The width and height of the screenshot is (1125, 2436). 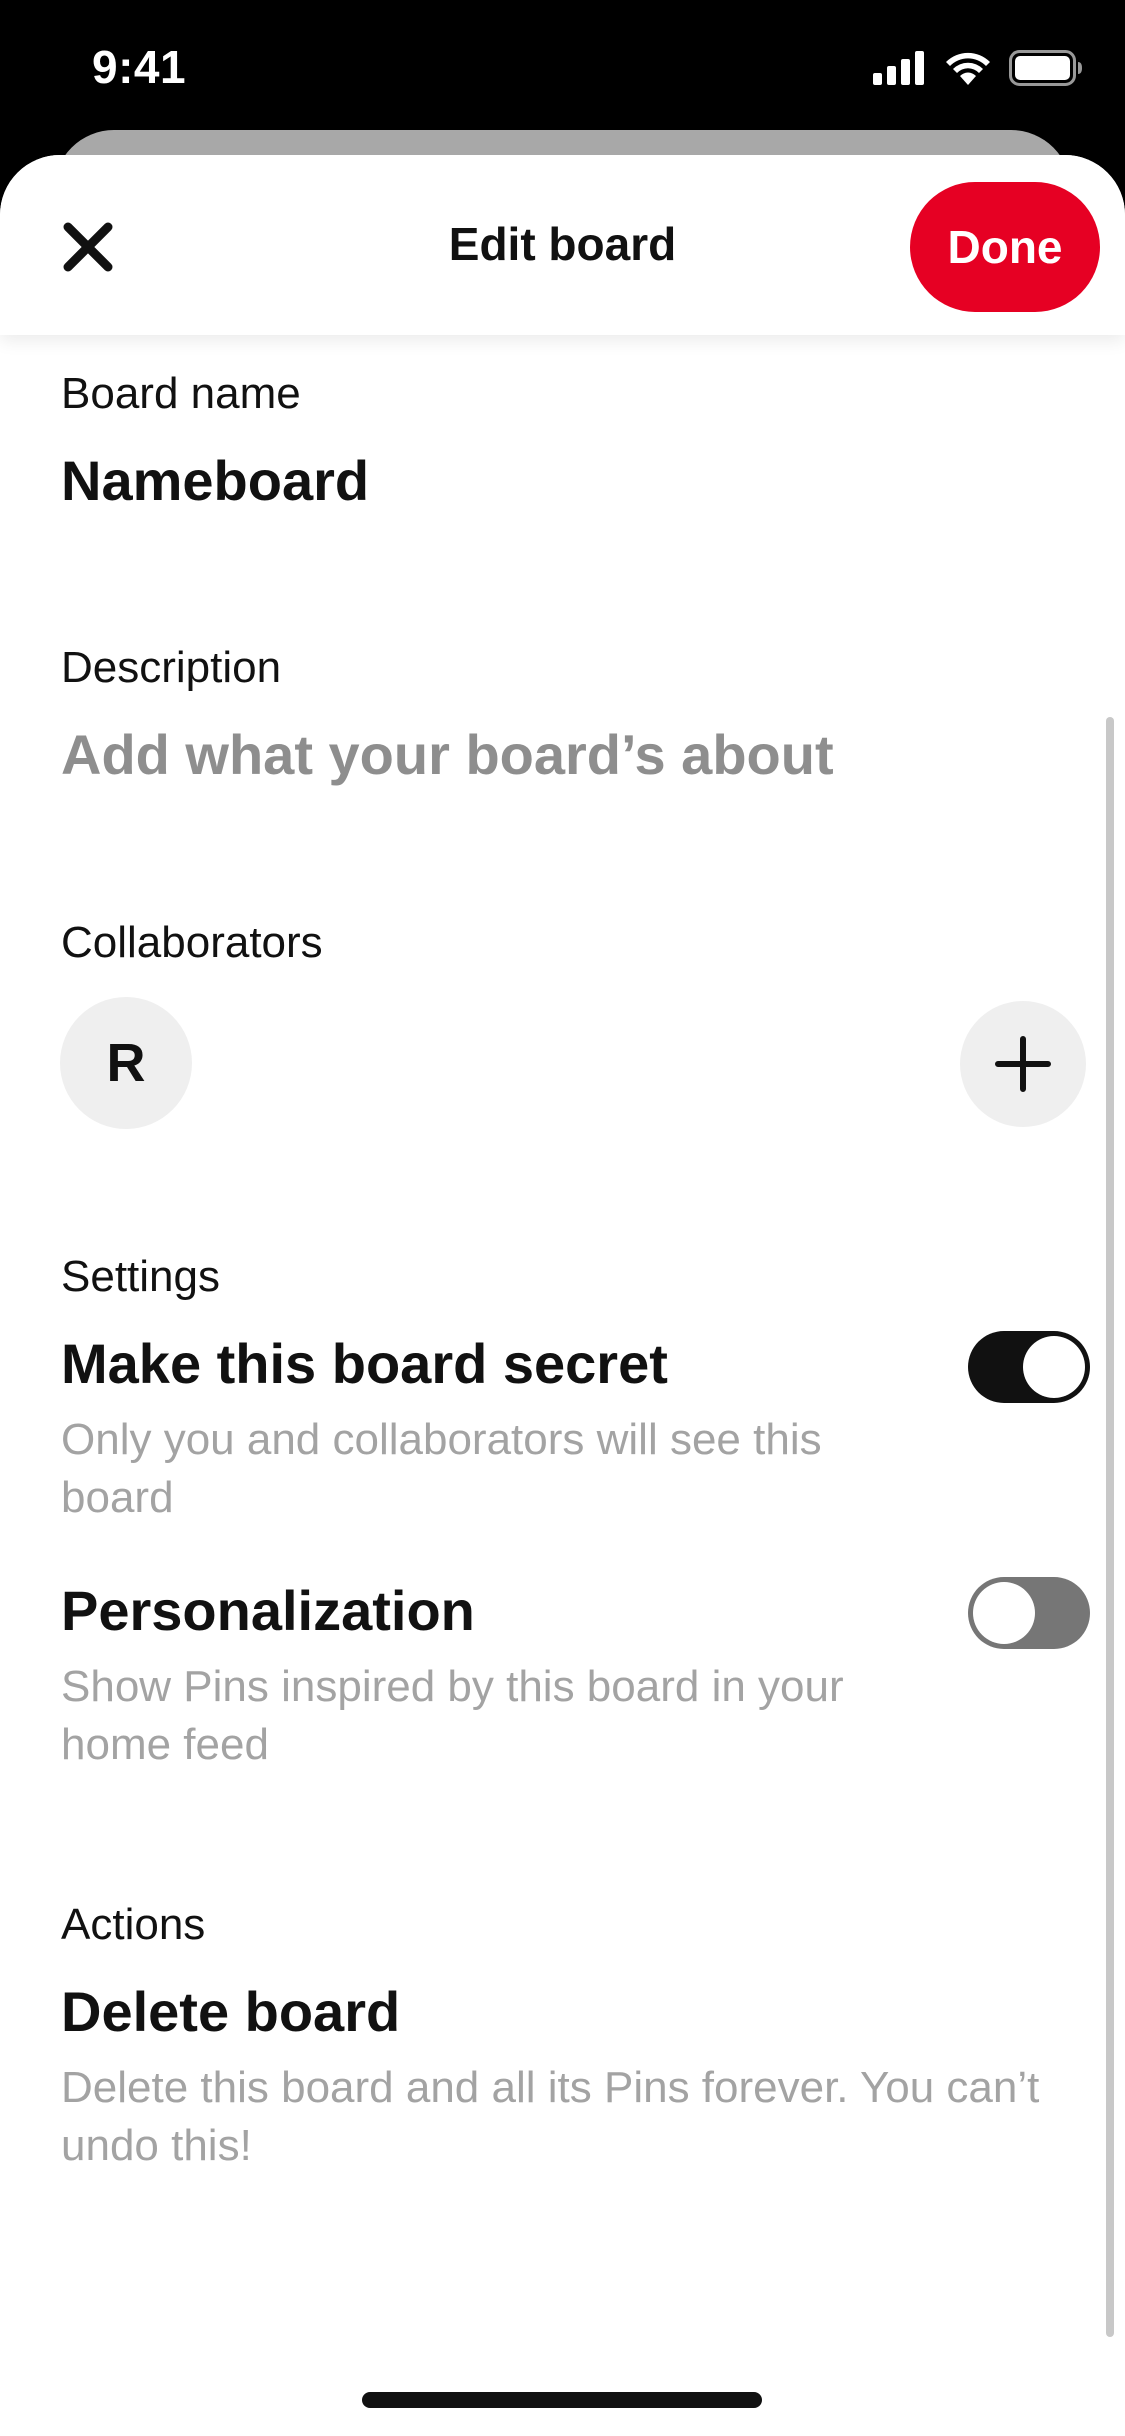 I want to click on status-bar: 9:41, so click(x=562, y=70).